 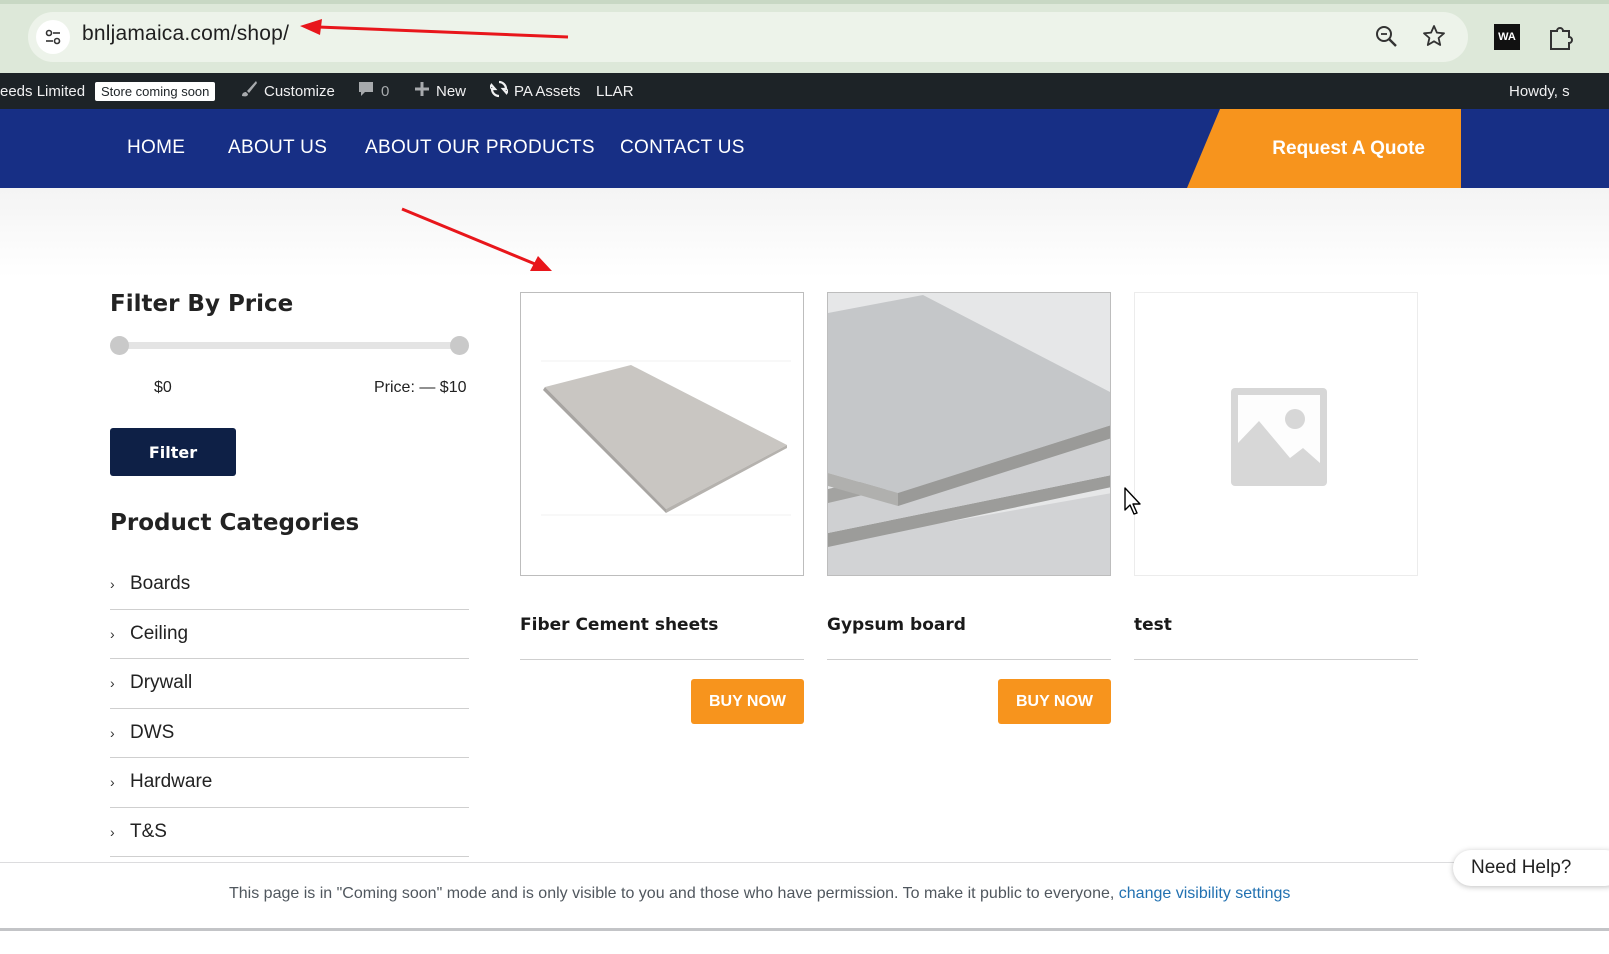 I want to click on comments-count: 0, so click(x=385, y=91).